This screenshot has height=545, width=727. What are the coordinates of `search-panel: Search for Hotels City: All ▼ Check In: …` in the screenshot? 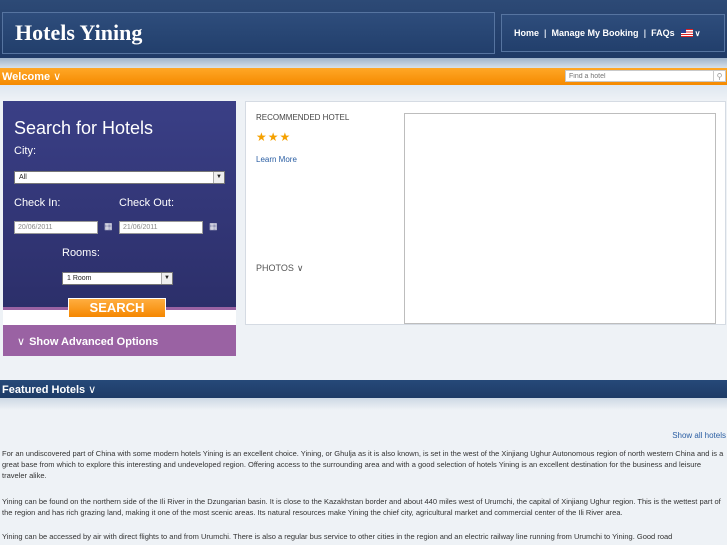 It's located at (119, 204).